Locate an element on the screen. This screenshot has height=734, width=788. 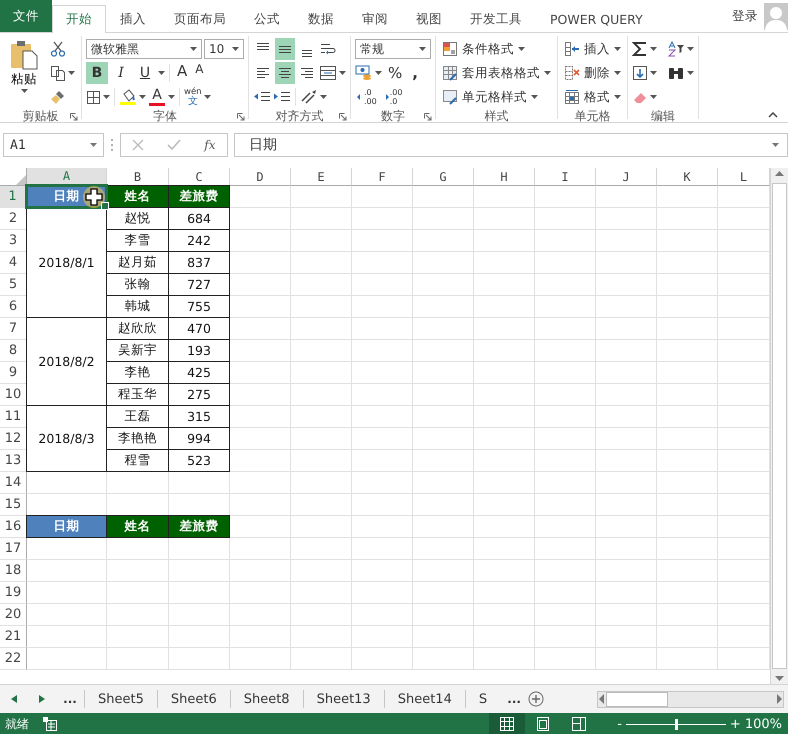
ribbon-tab: 开发工具 is located at coordinates (496, 18).